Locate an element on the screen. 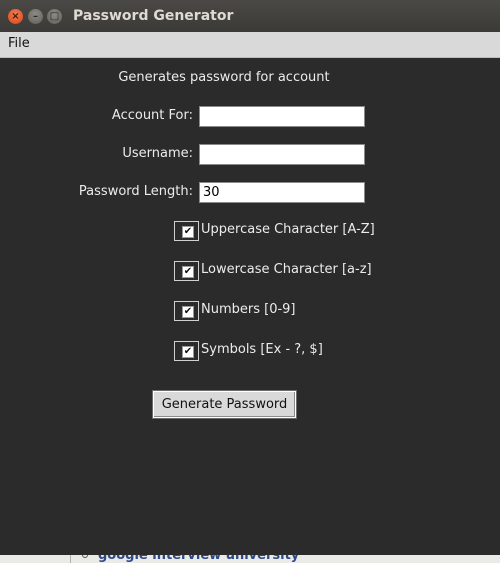 The image size is (500, 563). username-input is located at coordinates (282, 154).